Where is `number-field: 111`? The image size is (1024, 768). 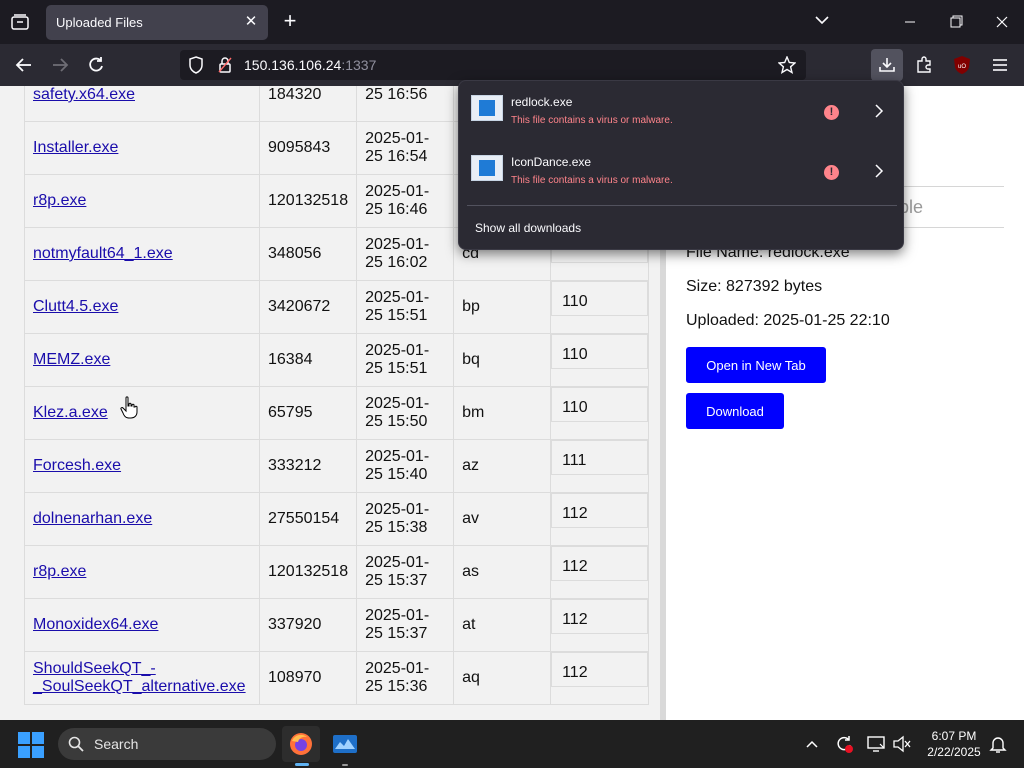
number-field: 111 is located at coordinates (600, 457).